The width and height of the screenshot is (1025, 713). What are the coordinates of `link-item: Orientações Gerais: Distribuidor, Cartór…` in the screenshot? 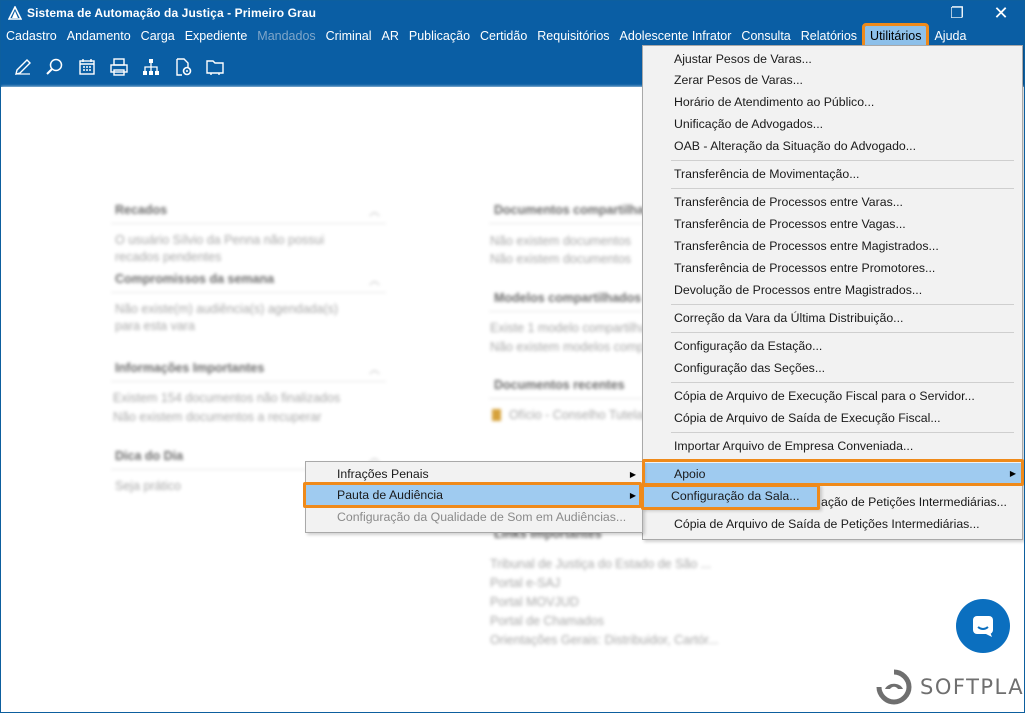 It's located at (604, 640).